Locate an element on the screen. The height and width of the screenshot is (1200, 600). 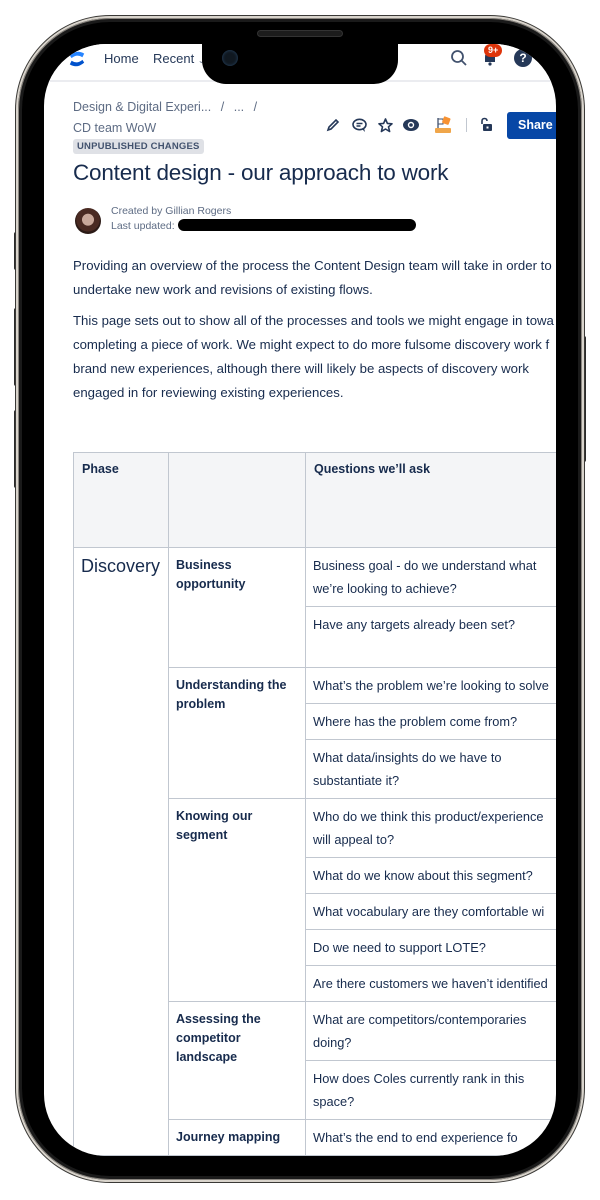
toolbar-divider is located at coordinates (466, 125).